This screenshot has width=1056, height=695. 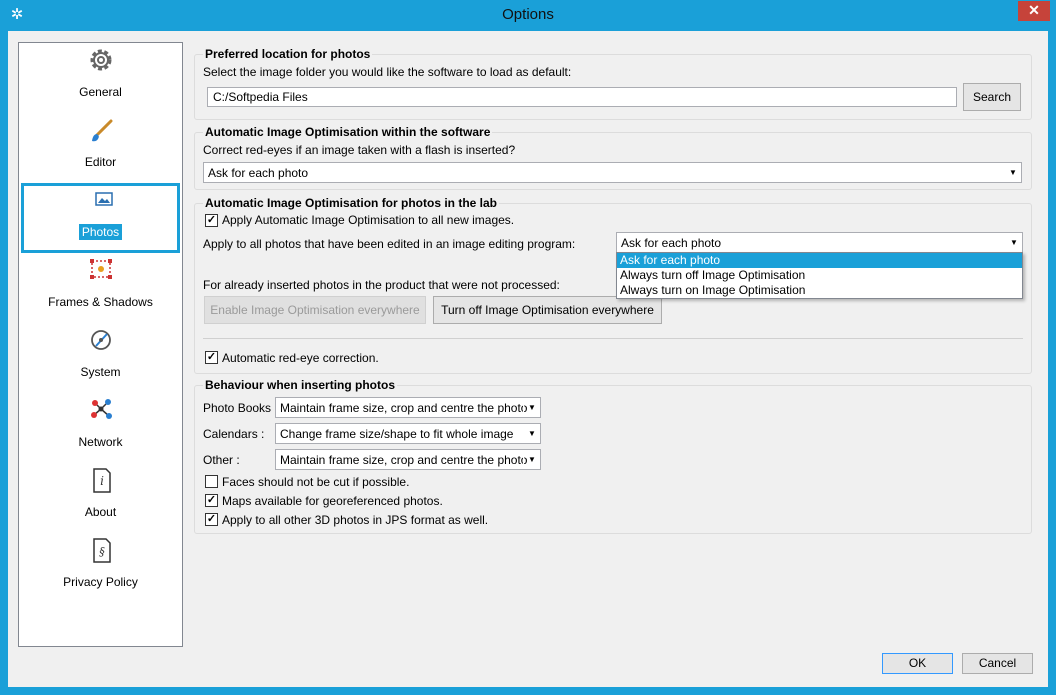 I want to click on gear-icon, so click(x=101, y=60).